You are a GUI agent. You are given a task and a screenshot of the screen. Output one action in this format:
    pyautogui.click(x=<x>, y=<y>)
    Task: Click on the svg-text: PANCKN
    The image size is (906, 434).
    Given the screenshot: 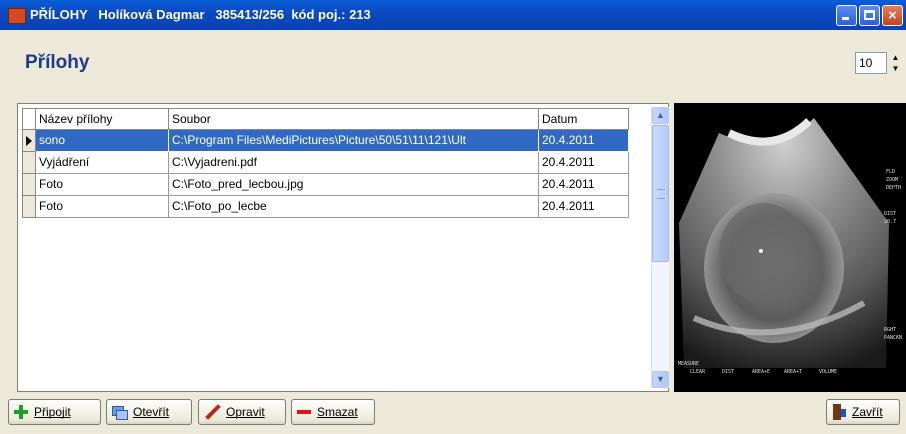 What is the action you would take?
    pyautogui.click(x=893, y=338)
    